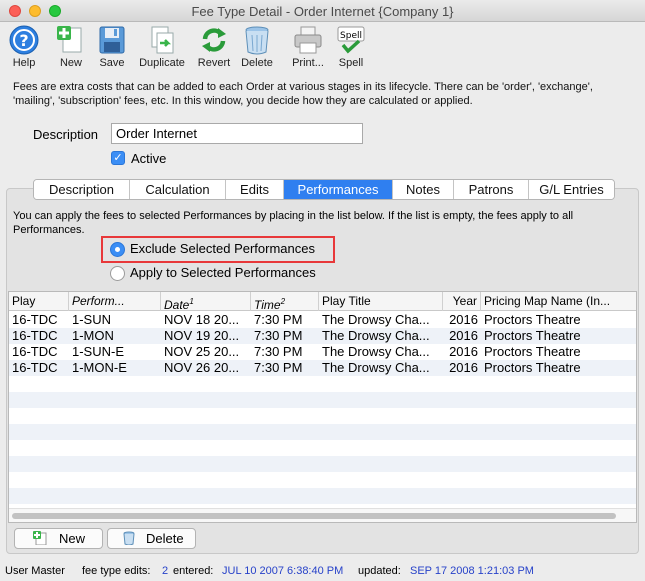 This screenshot has height=581, width=645. What do you see at coordinates (462, 301) in the screenshot?
I see `column-header-year: Year` at bounding box center [462, 301].